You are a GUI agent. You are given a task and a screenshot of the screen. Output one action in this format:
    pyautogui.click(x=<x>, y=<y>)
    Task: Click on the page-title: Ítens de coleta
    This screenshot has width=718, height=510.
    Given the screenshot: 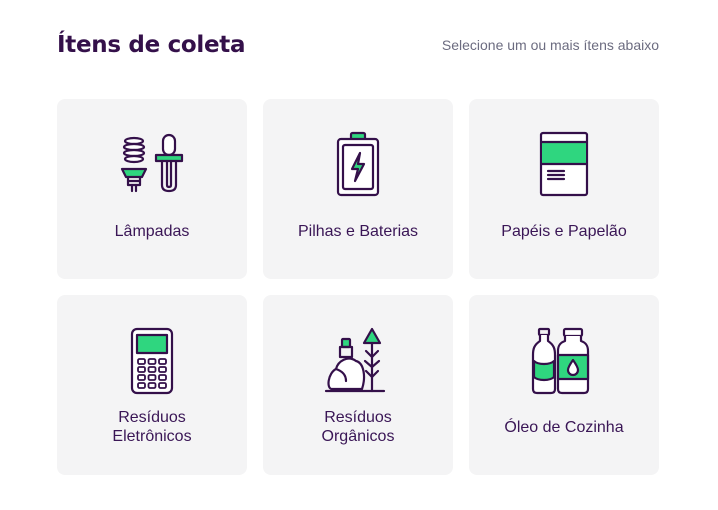 What is the action you would take?
    pyautogui.click(x=151, y=45)
    